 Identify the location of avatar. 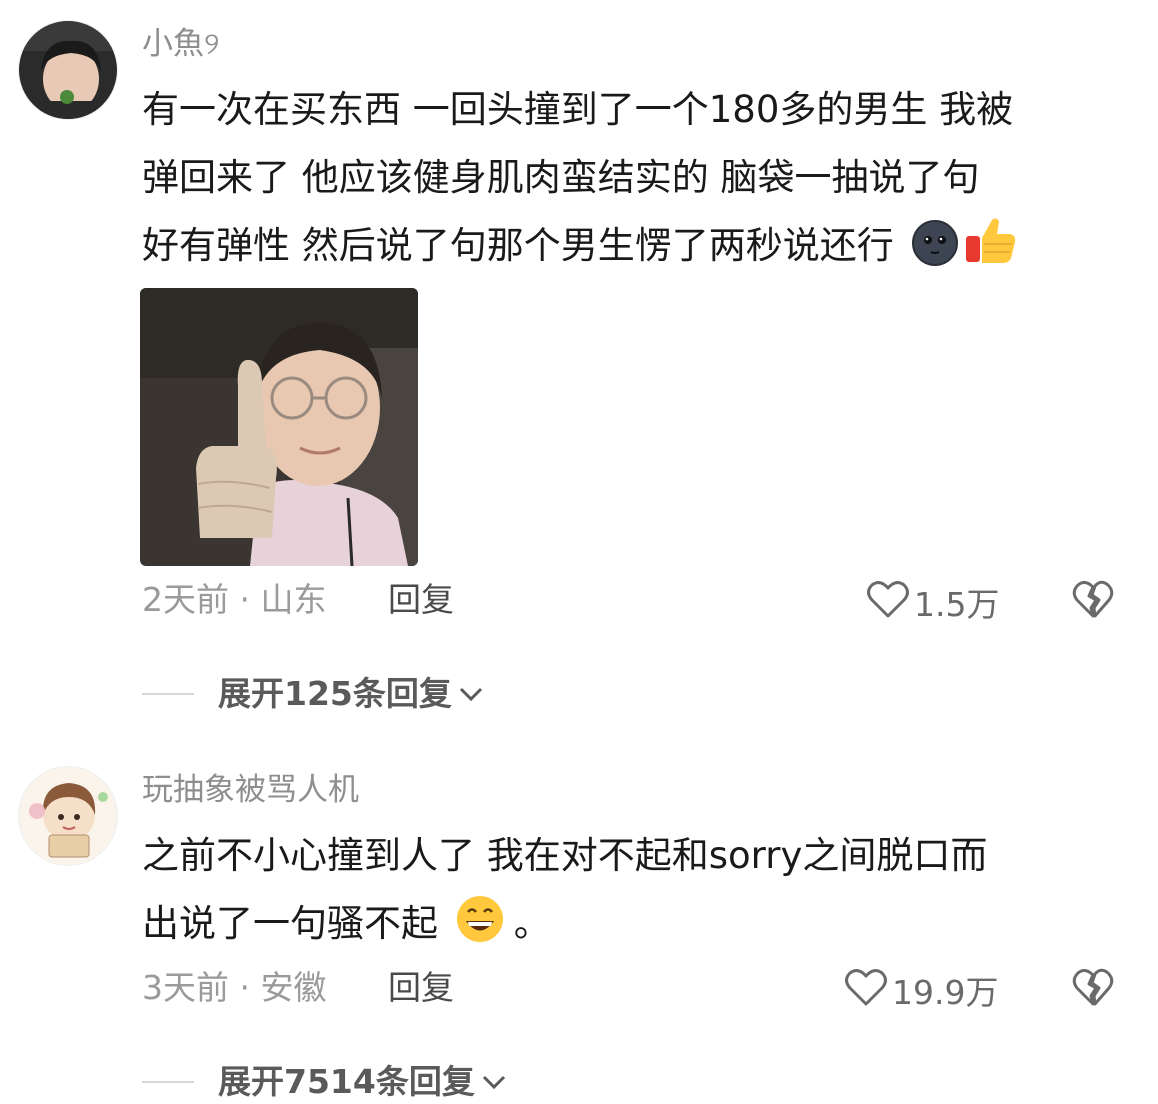
(68, 816).